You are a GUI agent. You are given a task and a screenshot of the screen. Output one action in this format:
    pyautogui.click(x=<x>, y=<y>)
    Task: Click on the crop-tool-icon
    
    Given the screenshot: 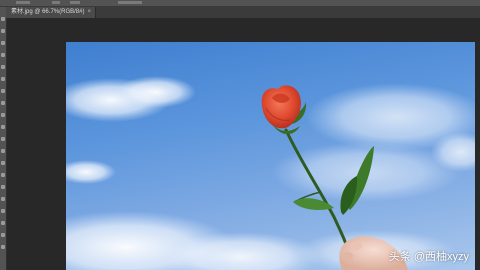 What is the action you would take?
    pyautogui.click(x=3, y=67)
    